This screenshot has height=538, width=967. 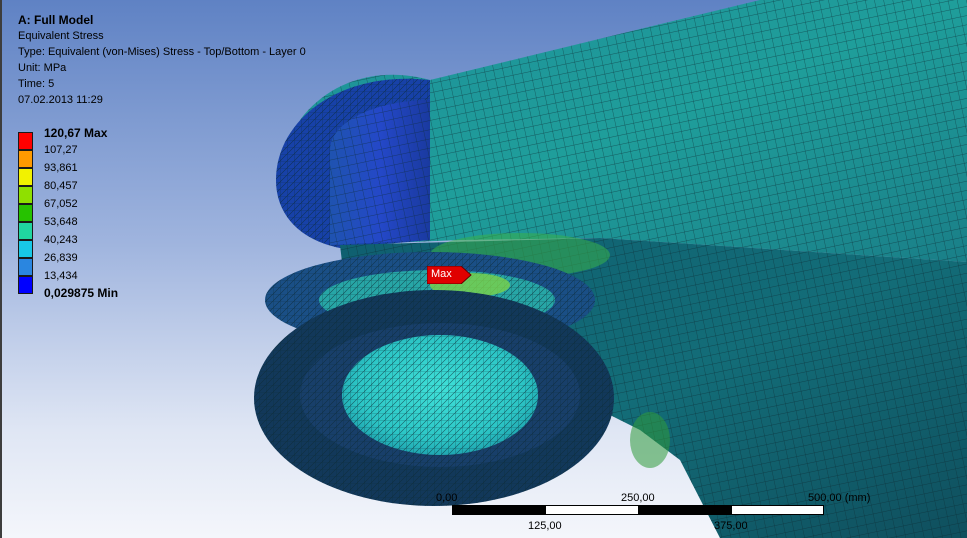 What do you see at coordinates (61, 240) in the screenshot?
I see `legend-value: 40,243` at bounding box center [61, 240].